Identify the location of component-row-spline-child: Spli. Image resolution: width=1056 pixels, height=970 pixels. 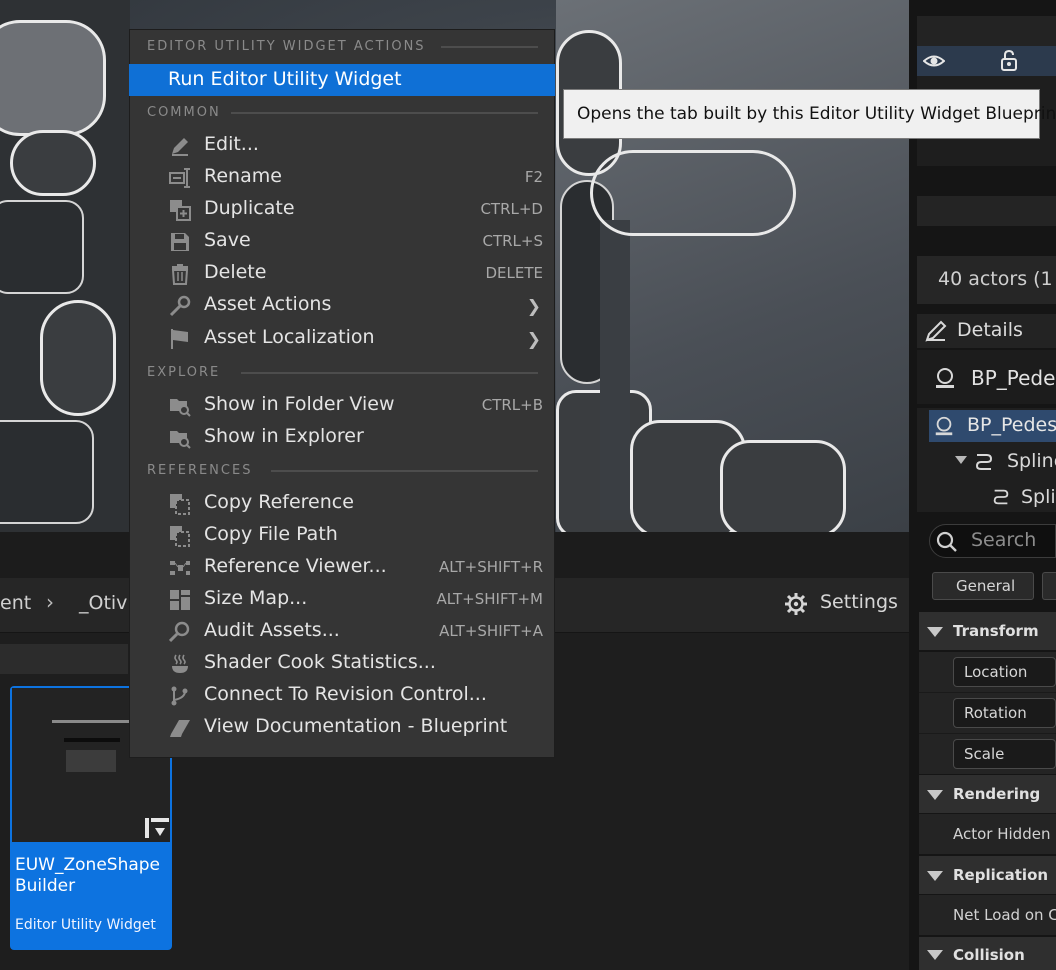
(992, 497).